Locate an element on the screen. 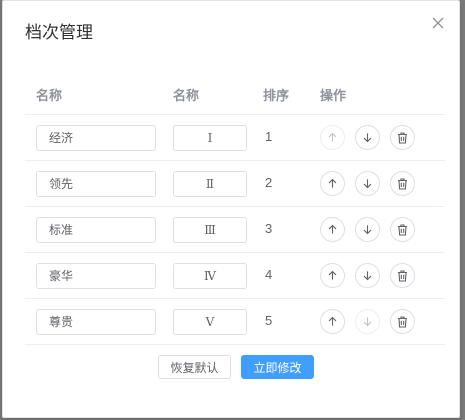 The height and width of the screenshot is (420, 465). name-input: 尊贵 is located at coordinates (96, 322).